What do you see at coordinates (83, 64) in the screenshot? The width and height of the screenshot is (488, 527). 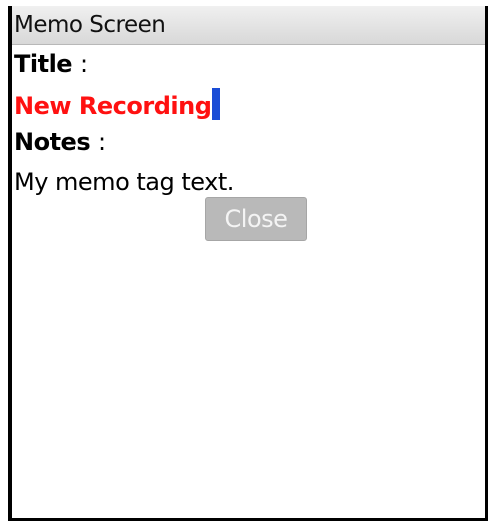 I see `title-label-colon: :` at bounding box center [83, 64].